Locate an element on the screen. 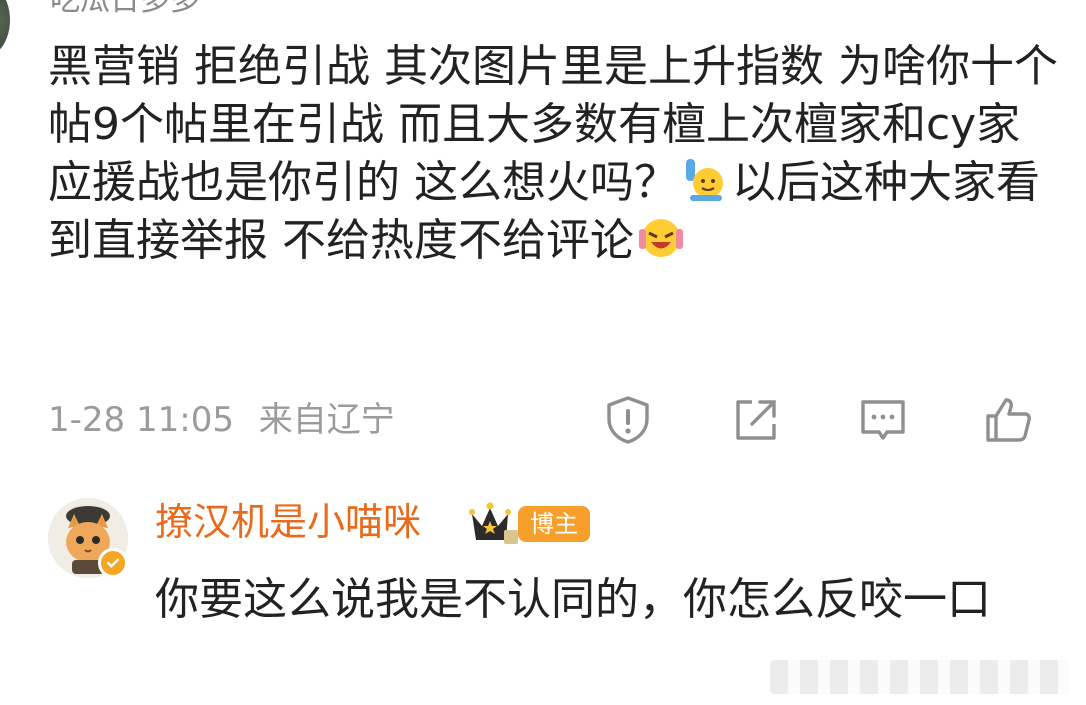 This screenshot has height=705, width=1086. reply-username: 撩汉机是小喵咪 is located at coordinates (288, 522).